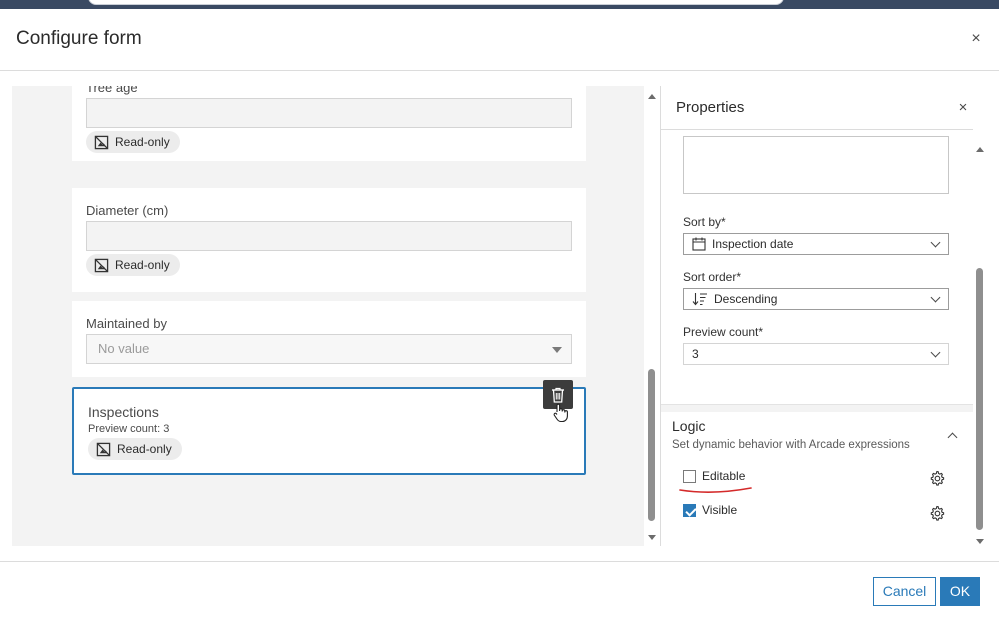 This screenshot has width=999, height=620. I want to click on field-card-inspections: Inspections Preview count: 3 Read-only, so click(329, 431).